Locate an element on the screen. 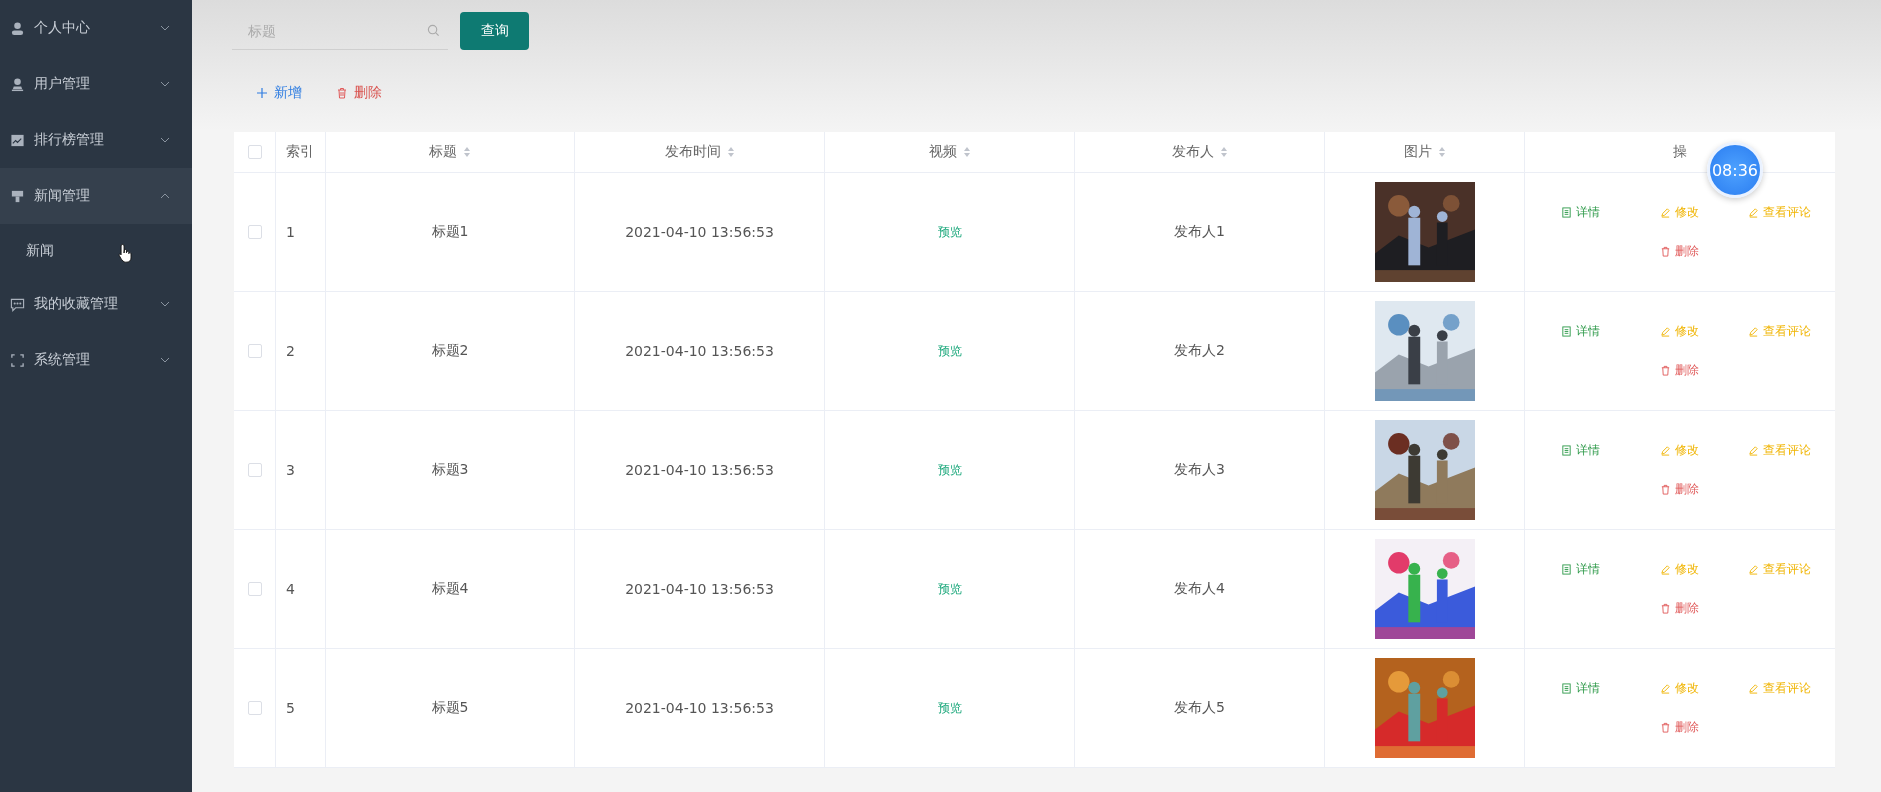 The width and height of the screenshot is (1881, 792). table-cell: 标题1 is located at coordinates (450, 232).